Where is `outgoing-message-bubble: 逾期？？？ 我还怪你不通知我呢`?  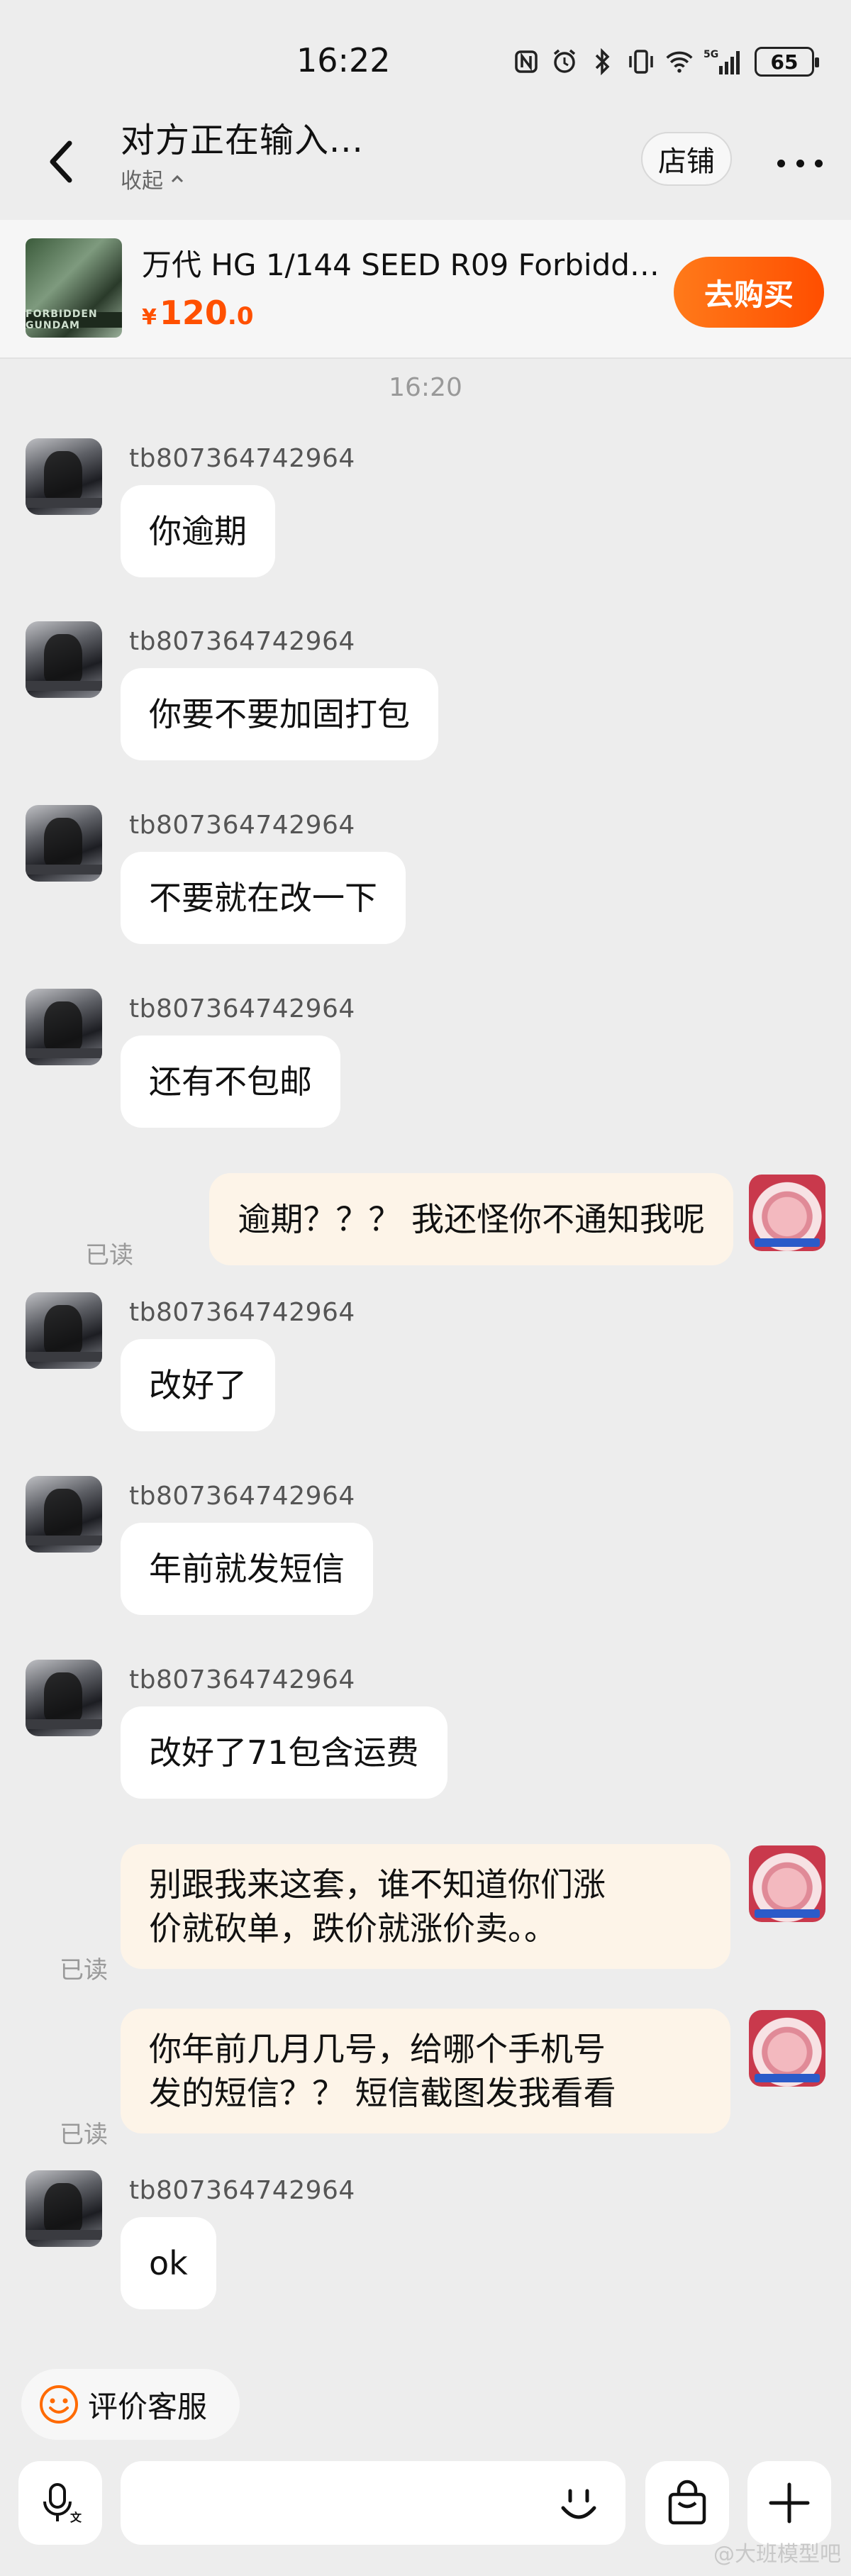
outgoing-message-bubble: 逾期？？？ 我还怪你不通知我呢 is located at coordinates (471, 1219).